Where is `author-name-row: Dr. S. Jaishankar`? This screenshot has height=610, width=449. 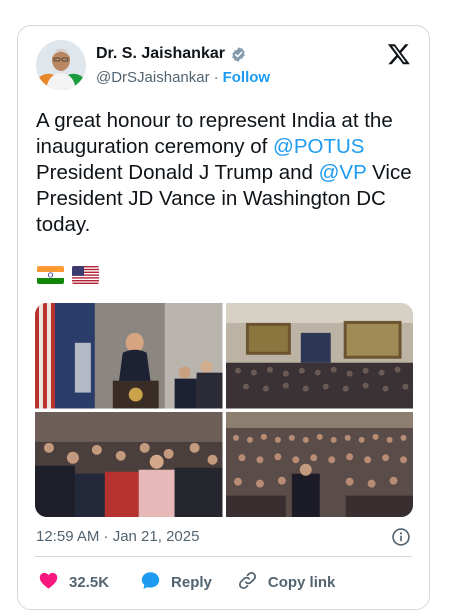 author-name-row: Dr. S. Jaishankar is located at coordinates (171, 54).